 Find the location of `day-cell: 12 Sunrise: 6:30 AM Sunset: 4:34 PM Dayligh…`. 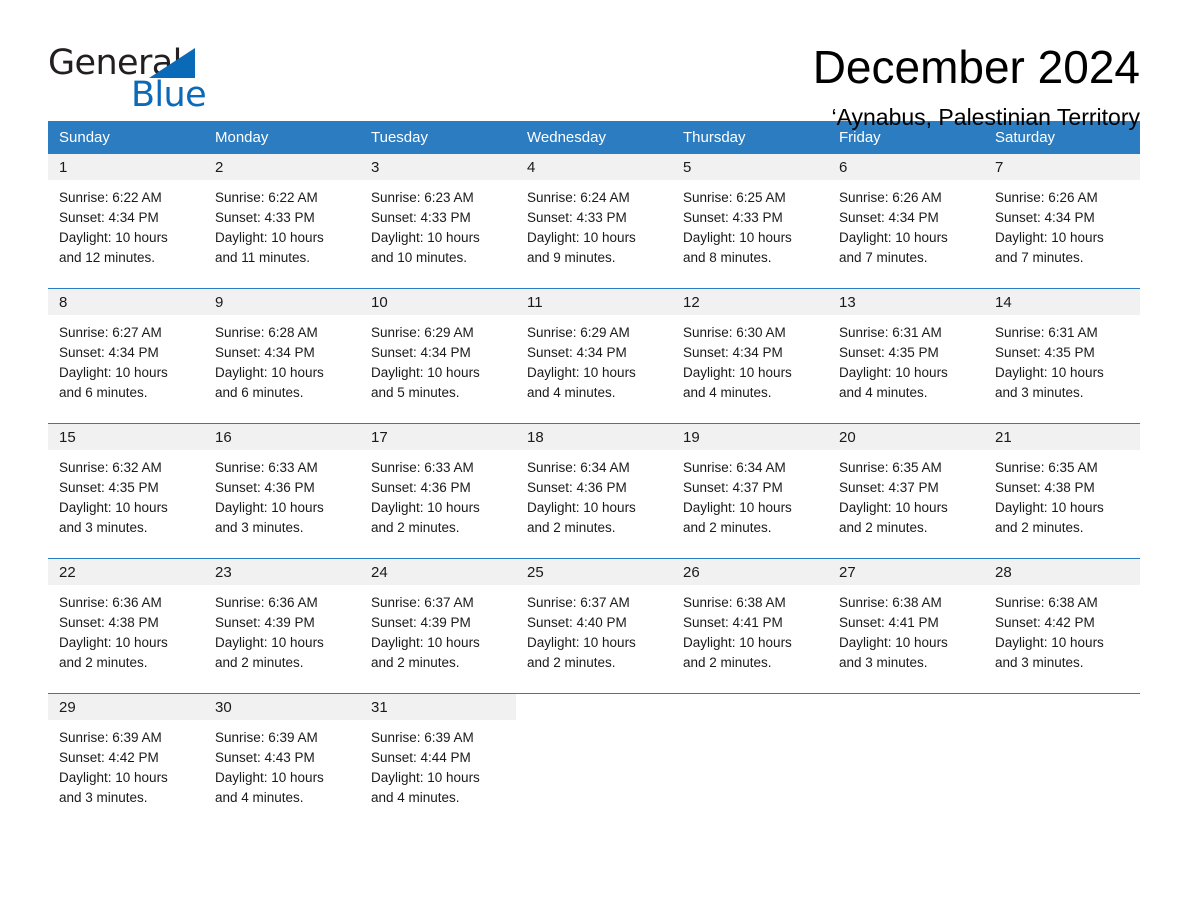

day-cell: 12 Sunrise: 6:30 AM Sunset: 4:34 PM Dayligh… is located at coordinates (750, 356).